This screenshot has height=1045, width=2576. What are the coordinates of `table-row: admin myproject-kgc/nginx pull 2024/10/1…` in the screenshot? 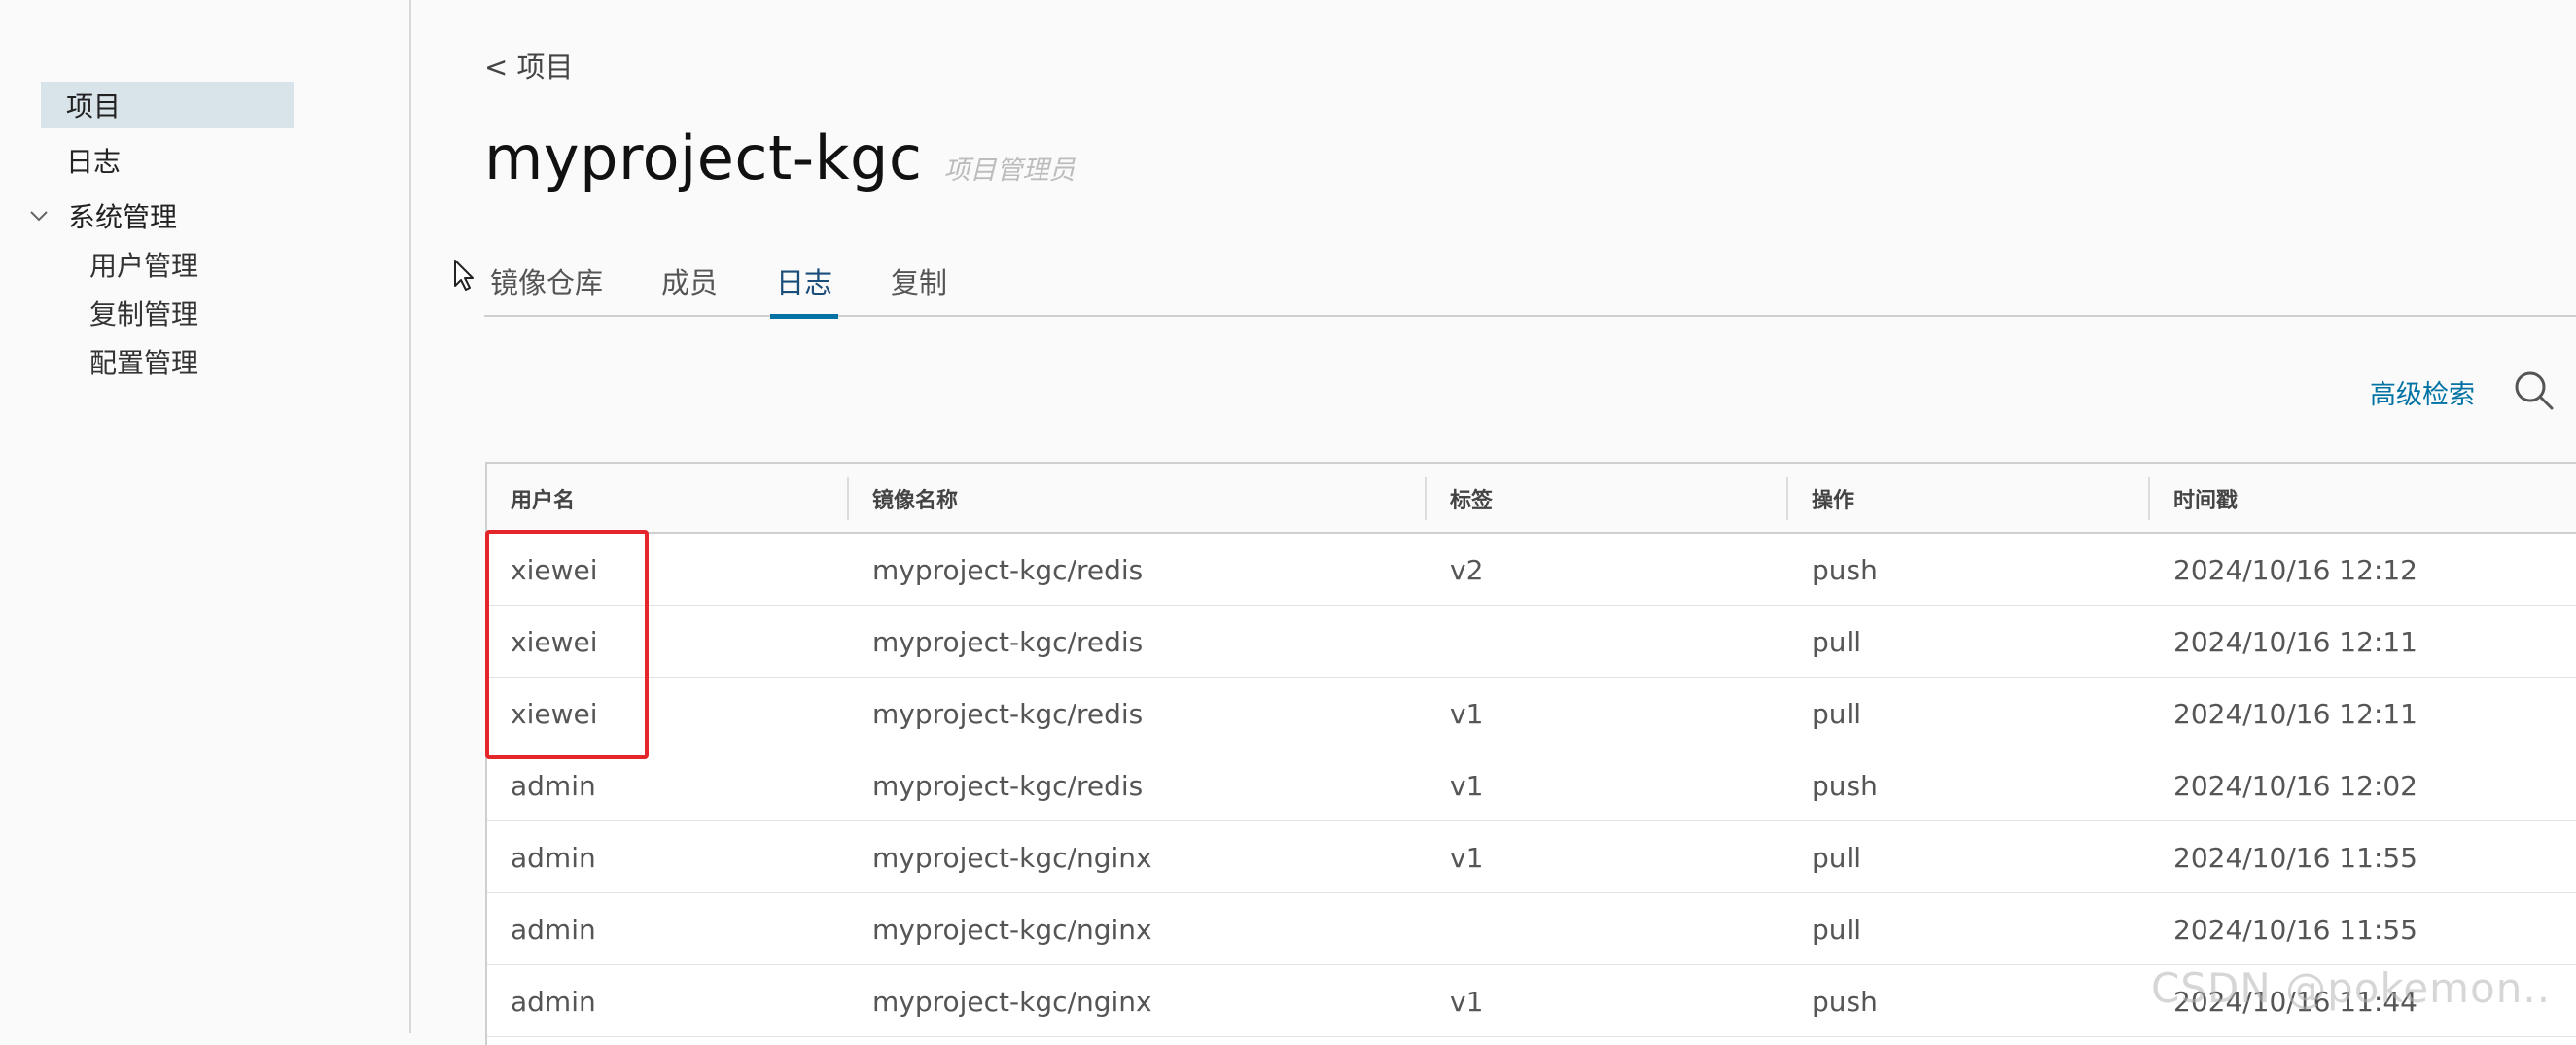 It's located at (1532, 929).